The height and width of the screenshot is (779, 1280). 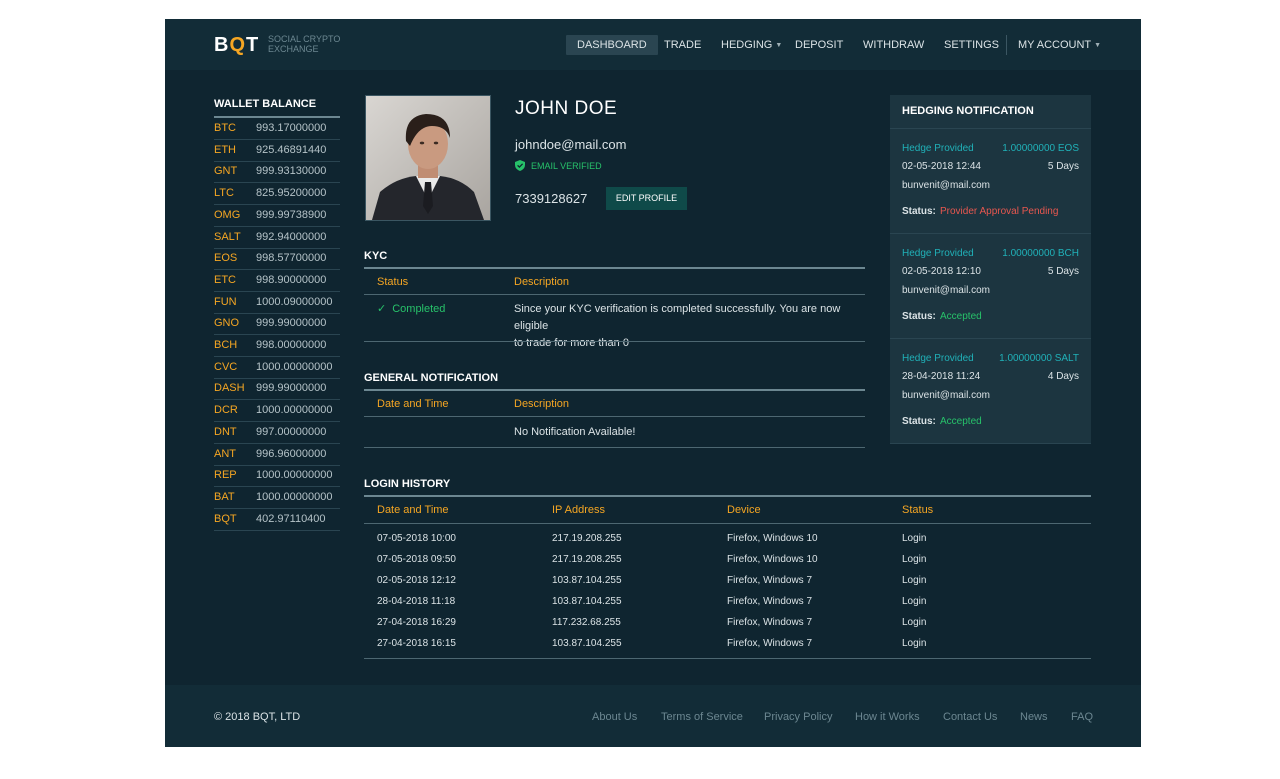 I want to click on wallet-symbol: BCH, so click(x=226, y=345).